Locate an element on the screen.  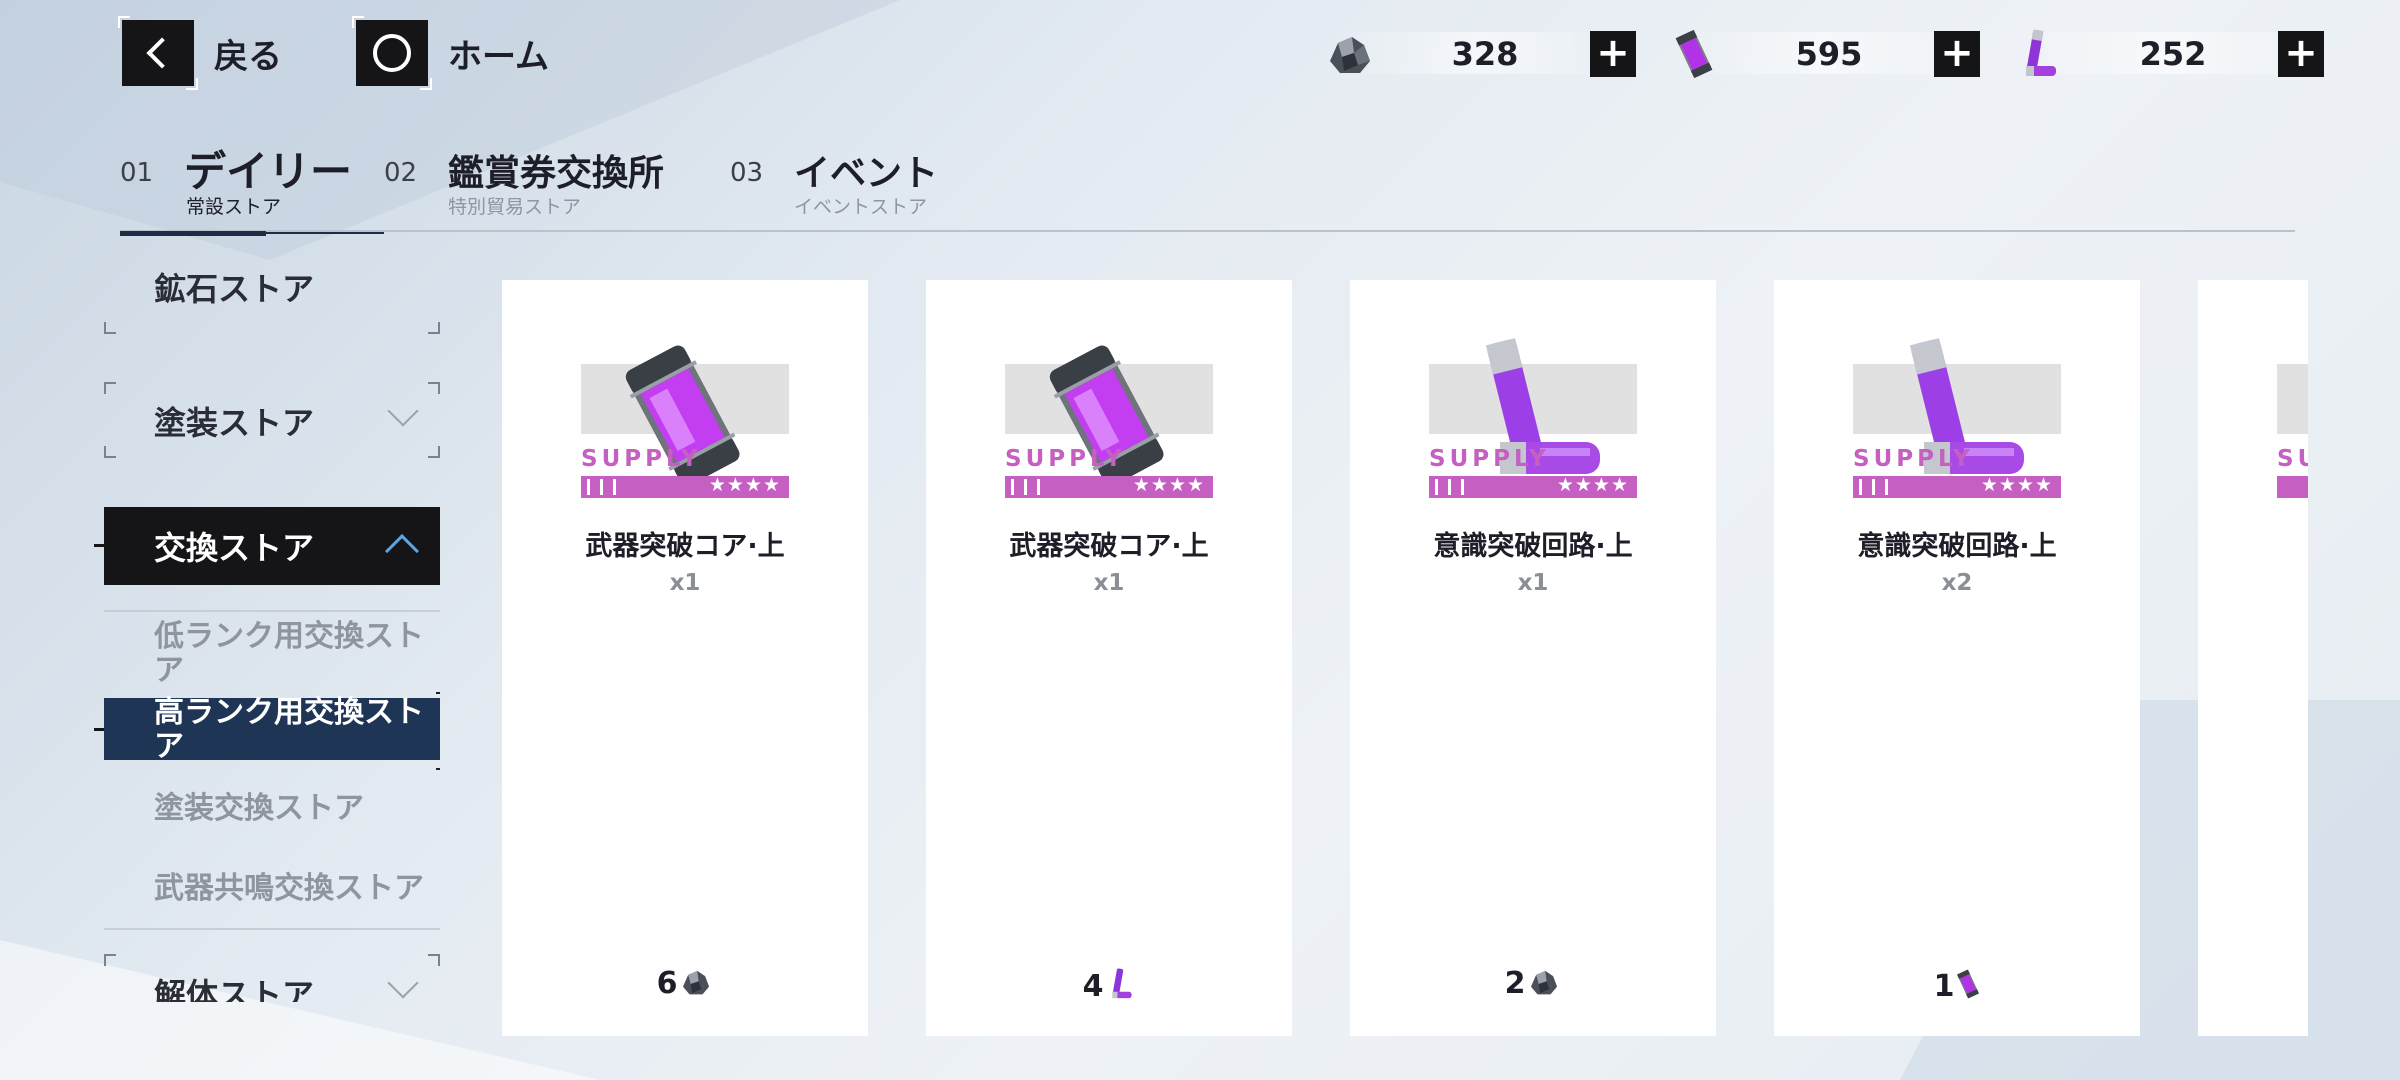
sub-item-low-rank-exchange: 低ランク用交換ストア is located at coordinates (272, 651).